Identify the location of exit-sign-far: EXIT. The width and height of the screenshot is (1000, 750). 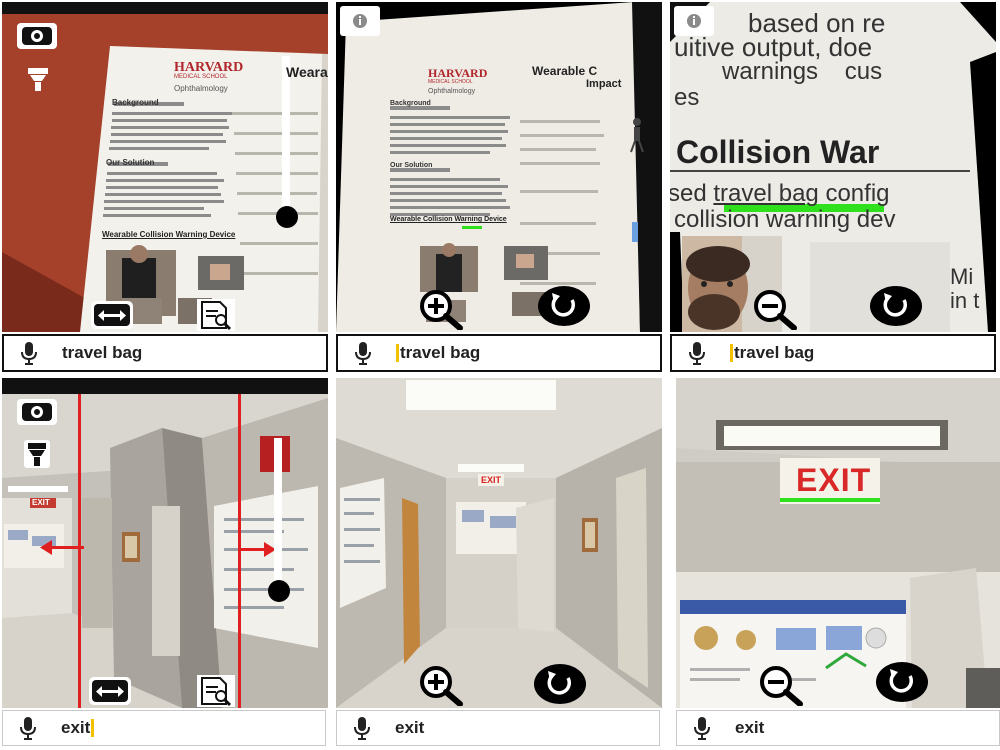
(41, 502).